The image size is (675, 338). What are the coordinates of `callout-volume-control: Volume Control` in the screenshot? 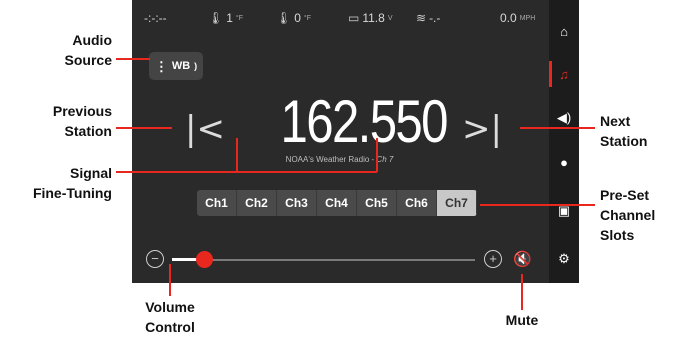 It's located at (170, 317).